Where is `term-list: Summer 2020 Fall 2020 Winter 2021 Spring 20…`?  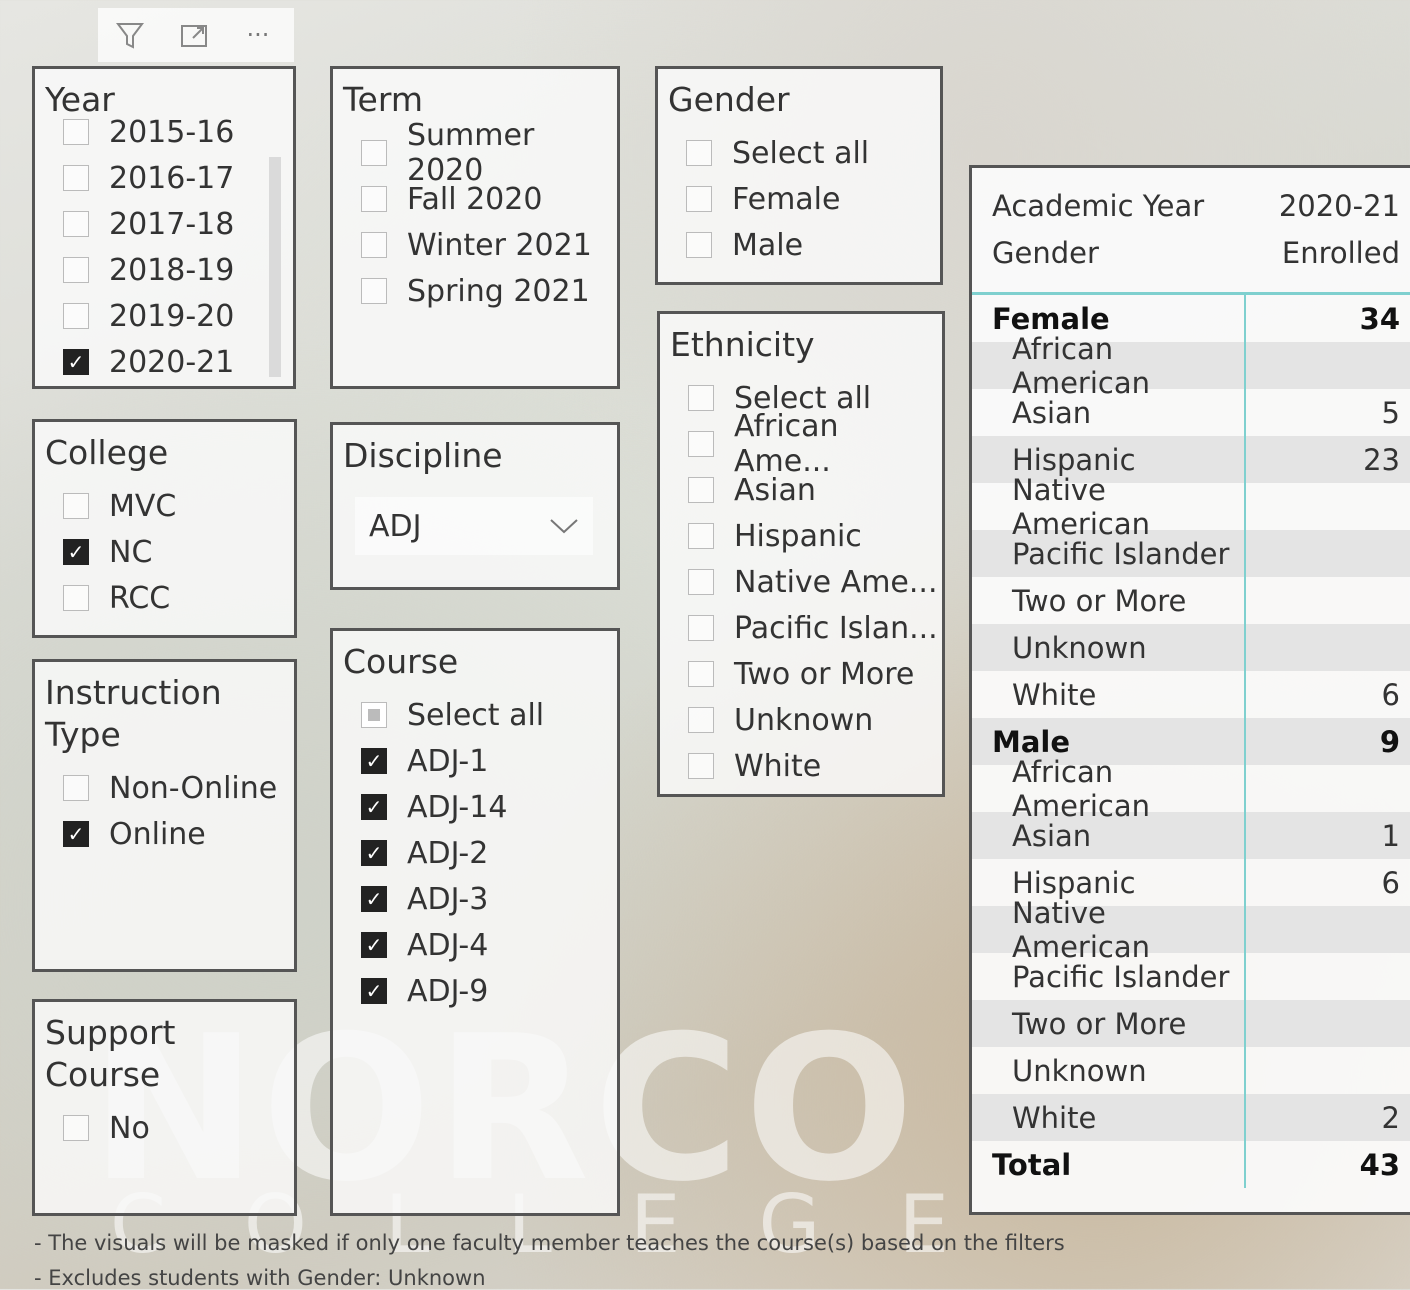 term-list: Summer 2020 Fall 2020 Winter 2021 Spring 20… is located at coordinates (475, 216).